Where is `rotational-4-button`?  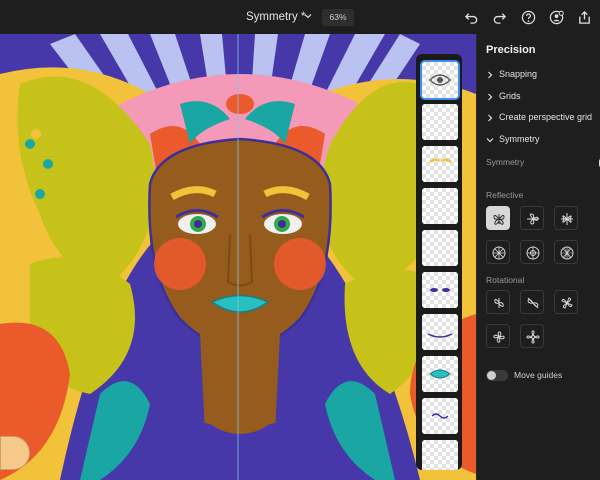 rotational-4-button is located at coordinates (566, 302).